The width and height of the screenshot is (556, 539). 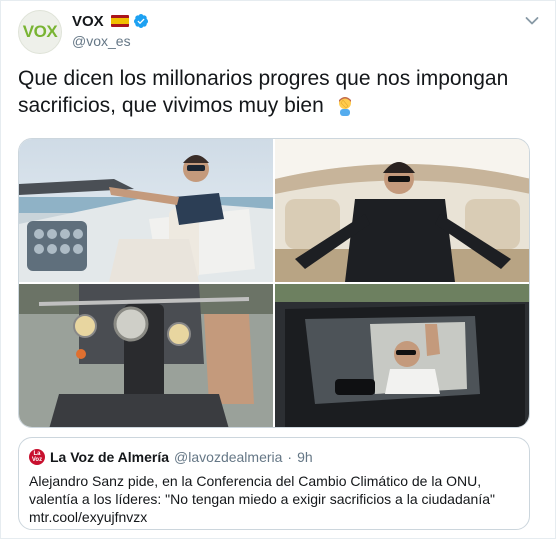 I want to click on quoted-timestamp: 9h, so click(x=305, y=457).